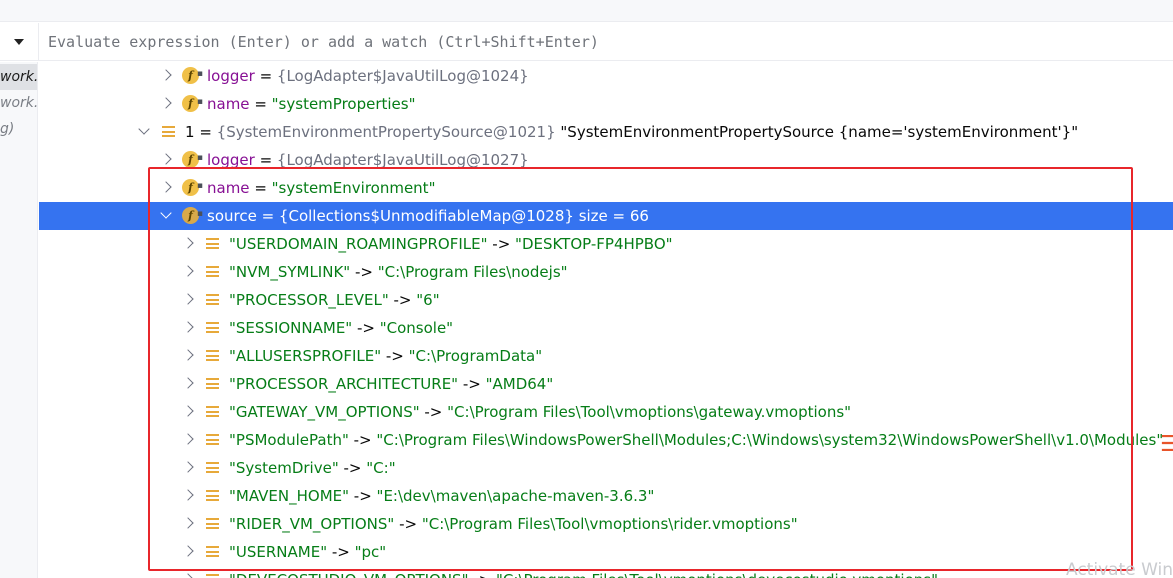 This screenshot has height=578, width=1173. What do you see at coordinates (416, 328) in the screenshot?
I see `string-value: "Console"` at bounding box center [416, 328].